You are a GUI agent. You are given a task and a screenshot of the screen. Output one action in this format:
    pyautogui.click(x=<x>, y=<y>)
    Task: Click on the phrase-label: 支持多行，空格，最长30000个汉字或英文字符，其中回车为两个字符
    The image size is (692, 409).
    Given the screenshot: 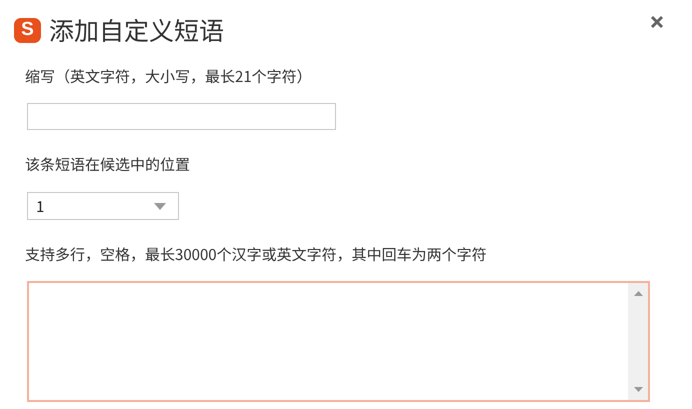 What is the action you would take?
    pyautogui.click(x=256, y=255)
    